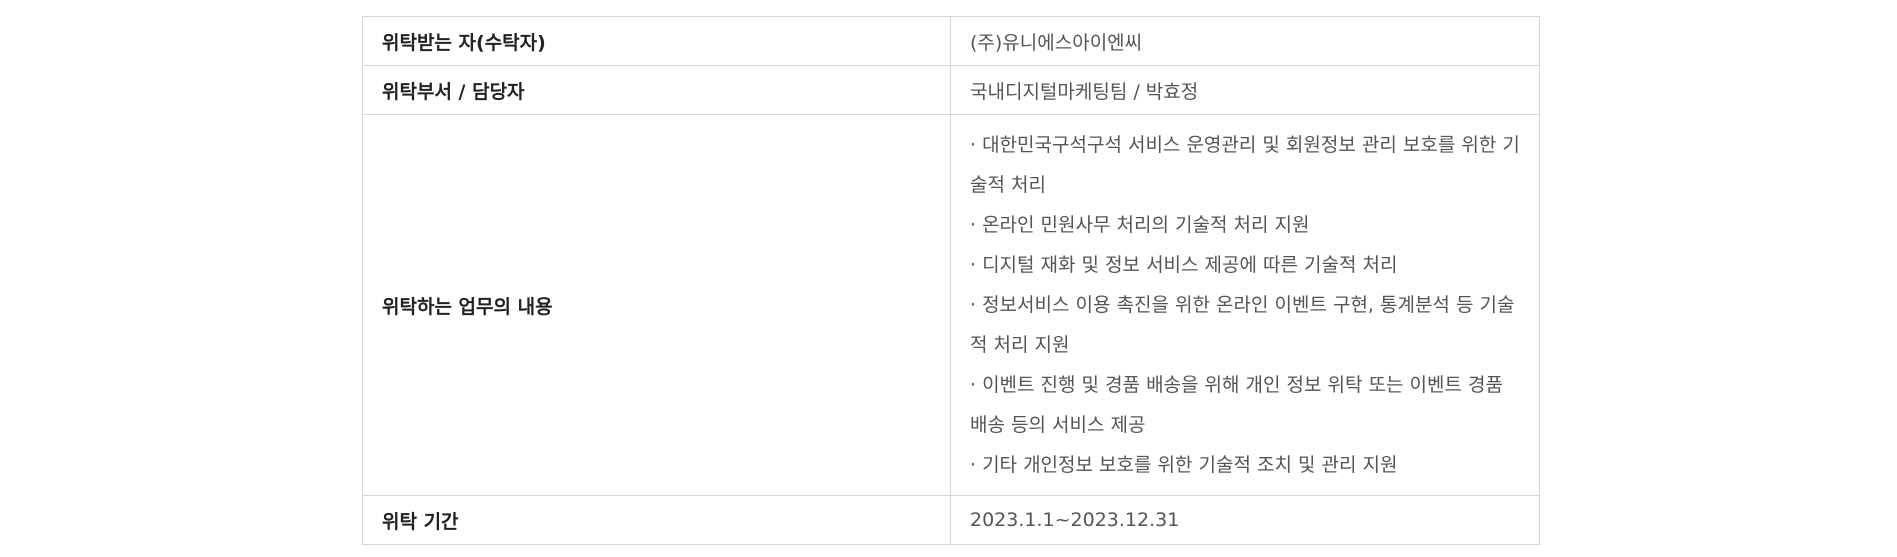  Describe the element at coordinates (1184, 265) in the screenshot. I see `list-item: · 디지털 재화 및 정보 서비스 제공에 따른 기술적 처리` at that location.